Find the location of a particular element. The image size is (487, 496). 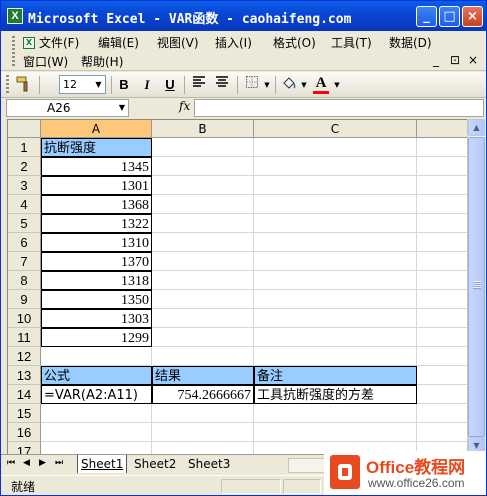

doc-close-button: × is located at coordinates (473, 60).